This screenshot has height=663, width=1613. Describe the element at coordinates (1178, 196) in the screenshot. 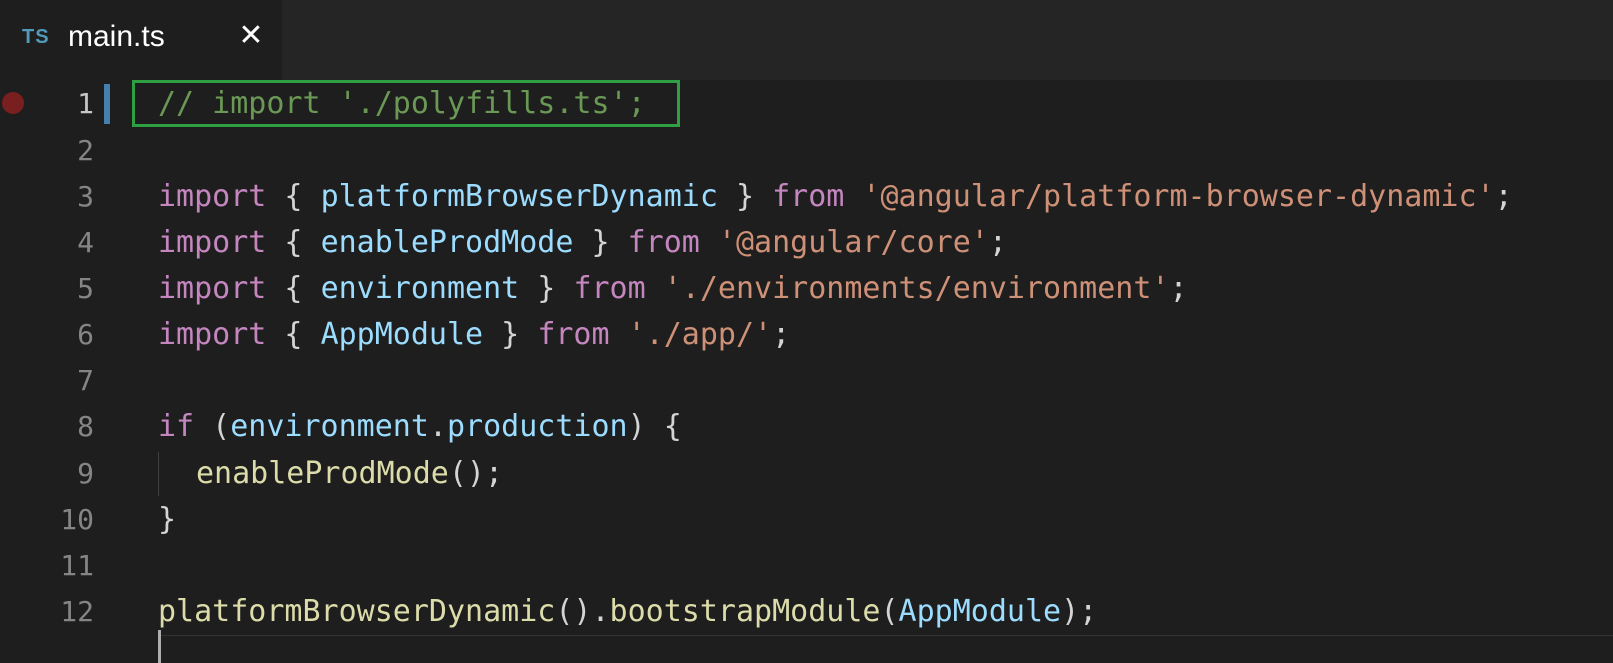

I see `string-token: '@angular/platform-browser-dynamic'` at that location.